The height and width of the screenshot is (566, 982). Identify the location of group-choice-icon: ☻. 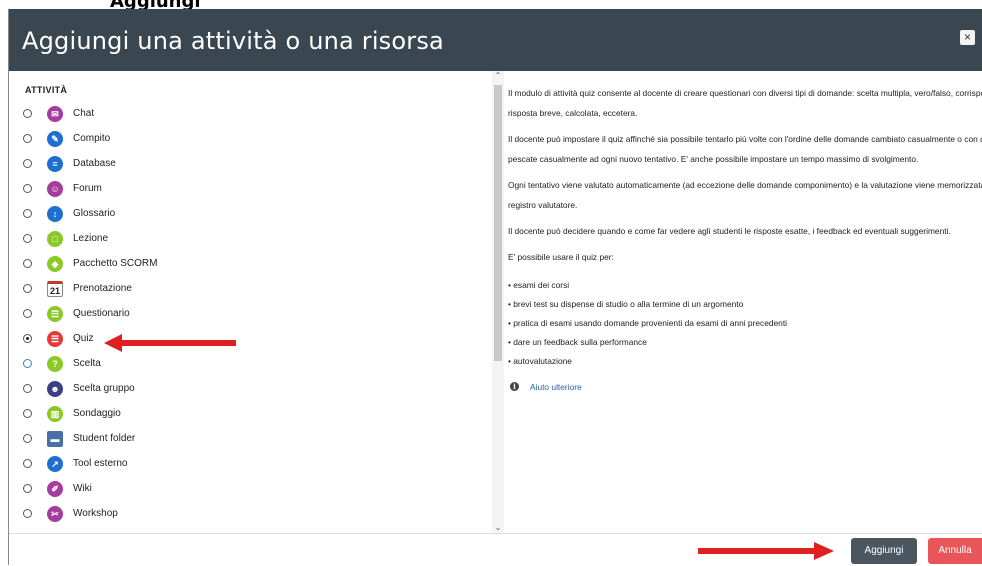
(55, 389).